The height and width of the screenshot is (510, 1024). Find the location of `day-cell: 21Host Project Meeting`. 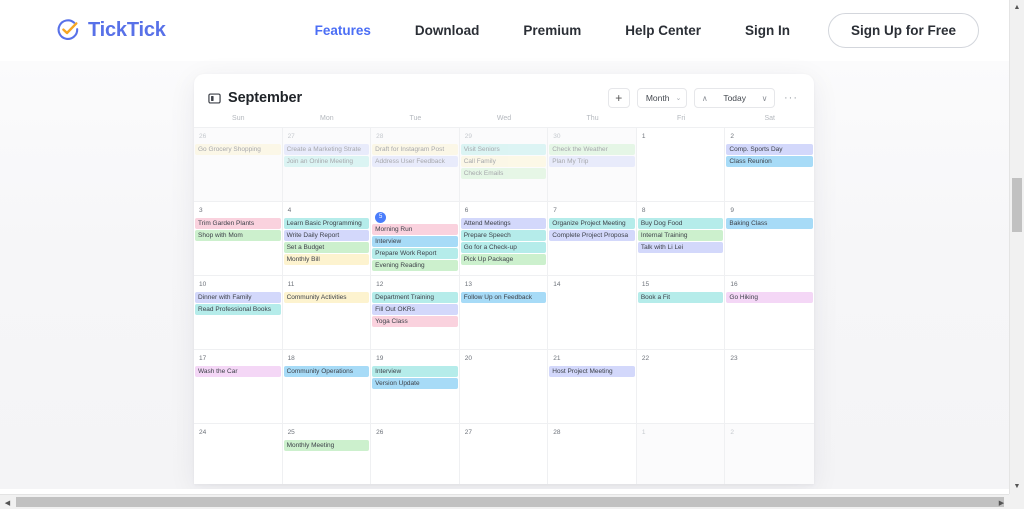

day-cell: 21Host Project Meeting is located at coordinates (592, 386).